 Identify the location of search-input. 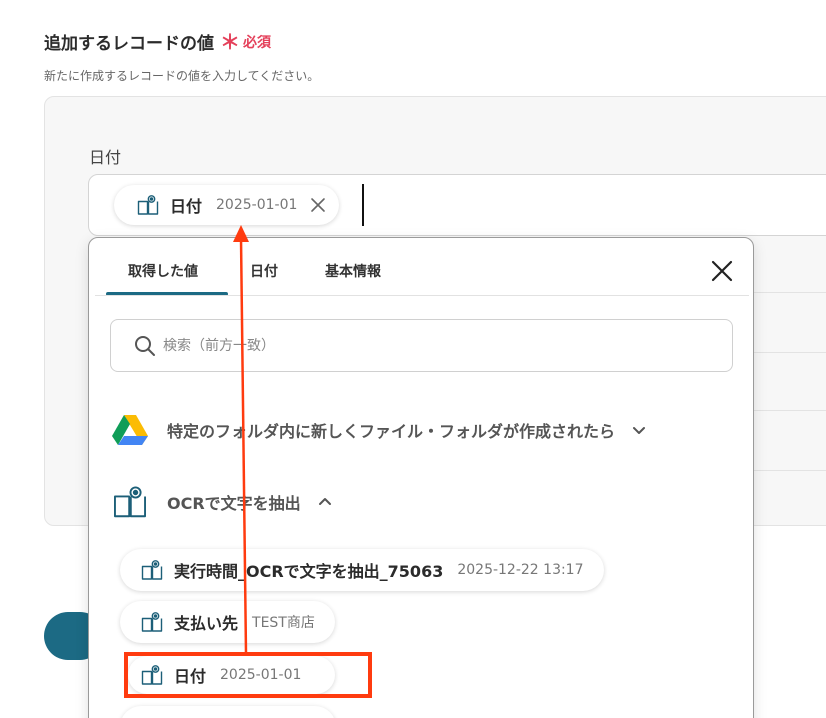
(443, 345).